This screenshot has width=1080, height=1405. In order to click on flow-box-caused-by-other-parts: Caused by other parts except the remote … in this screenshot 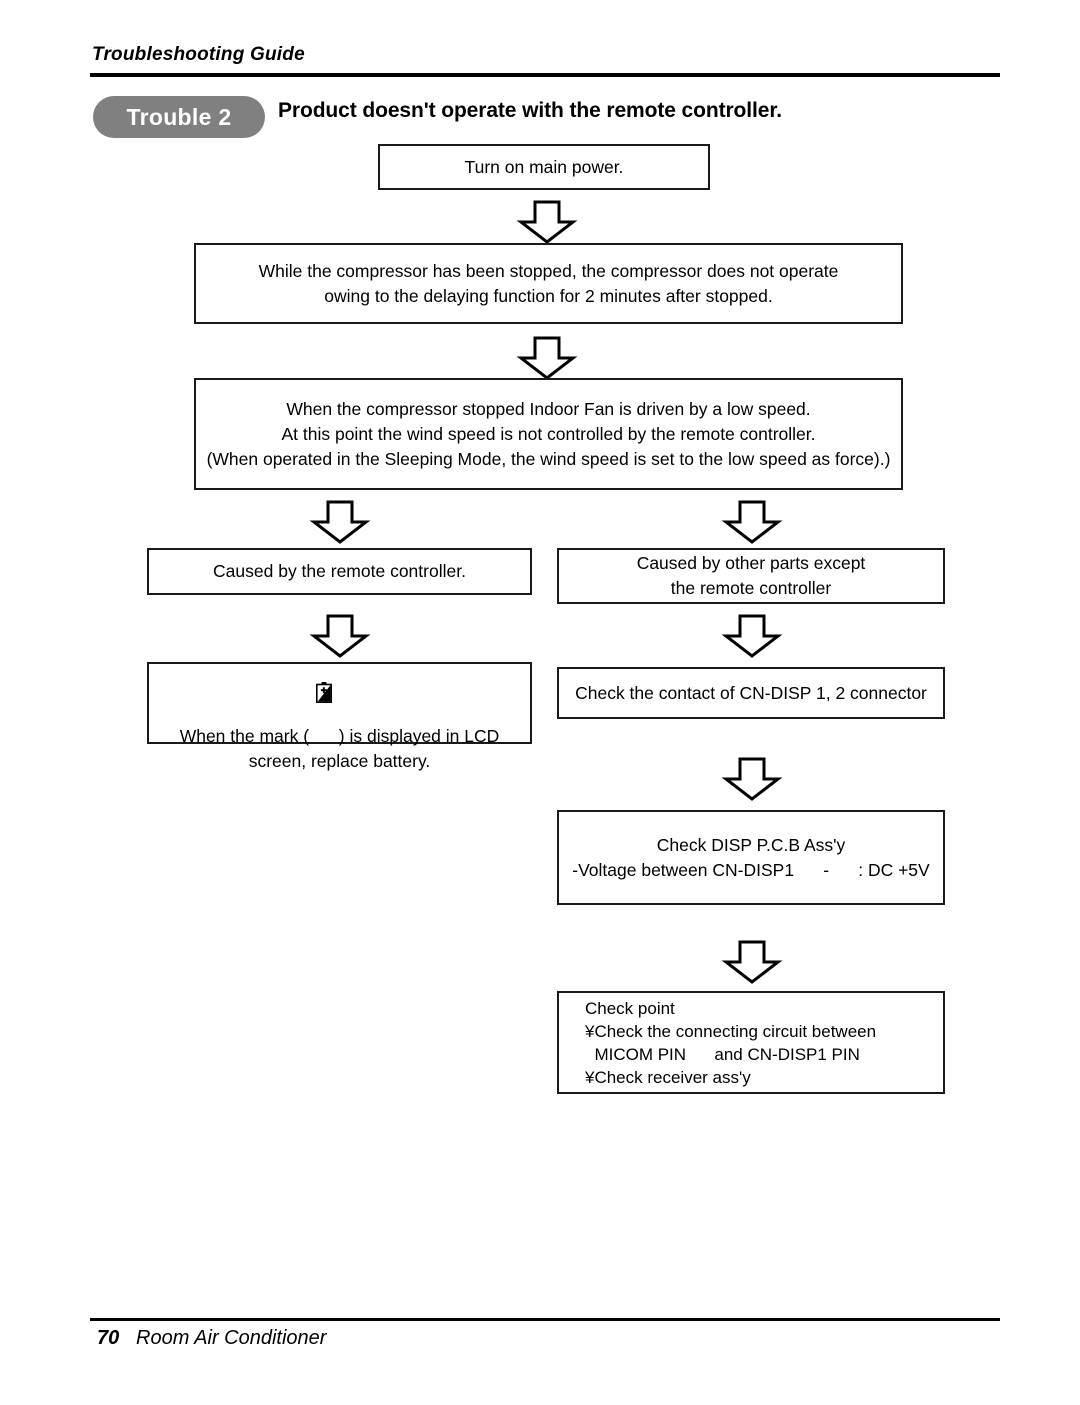, I will do `click(751, 576)`.